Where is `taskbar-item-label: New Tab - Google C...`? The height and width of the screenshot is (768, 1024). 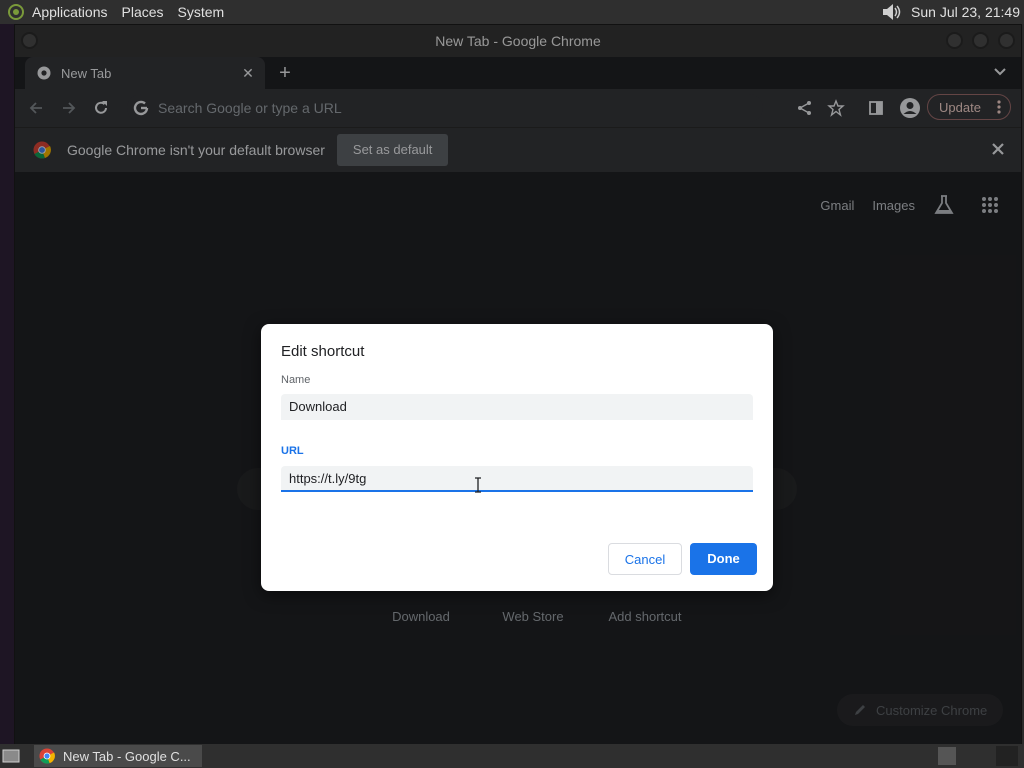
taskbar-item-label: New Tab - Google C... is located at coordinates (127, 756).